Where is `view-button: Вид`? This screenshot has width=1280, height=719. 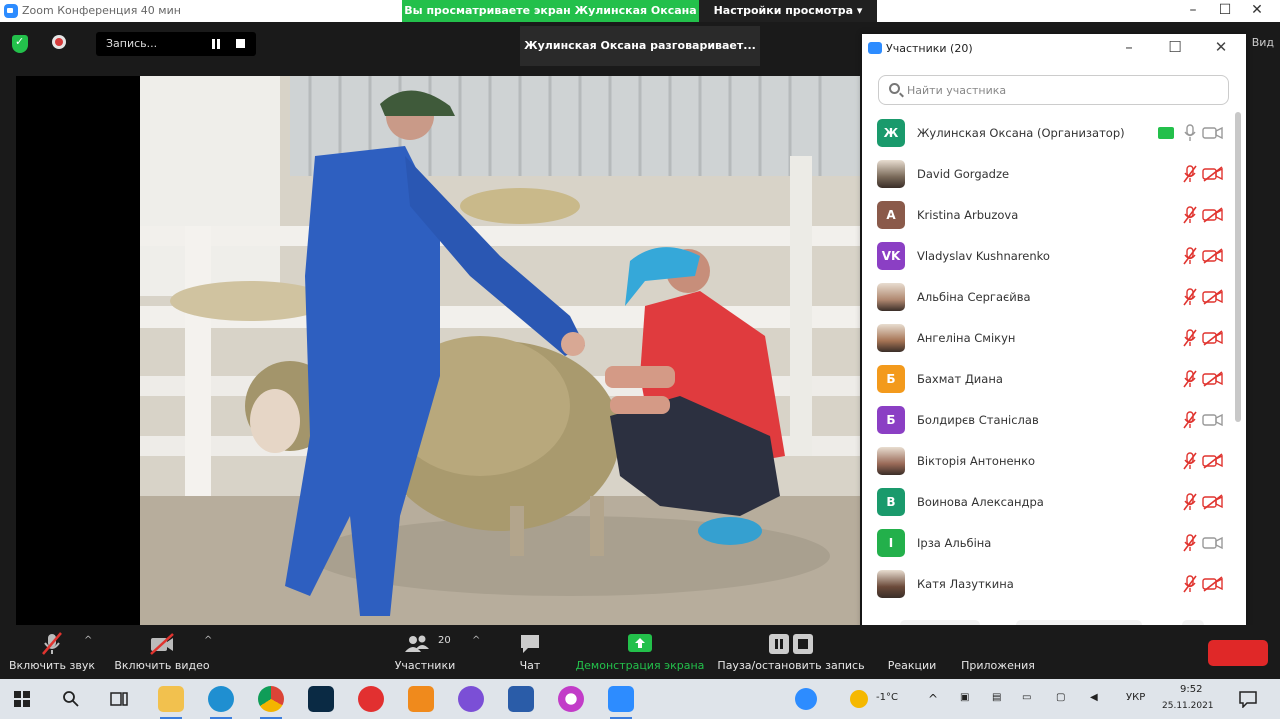
view-button: Вид is located at coordinates (1263, 42).